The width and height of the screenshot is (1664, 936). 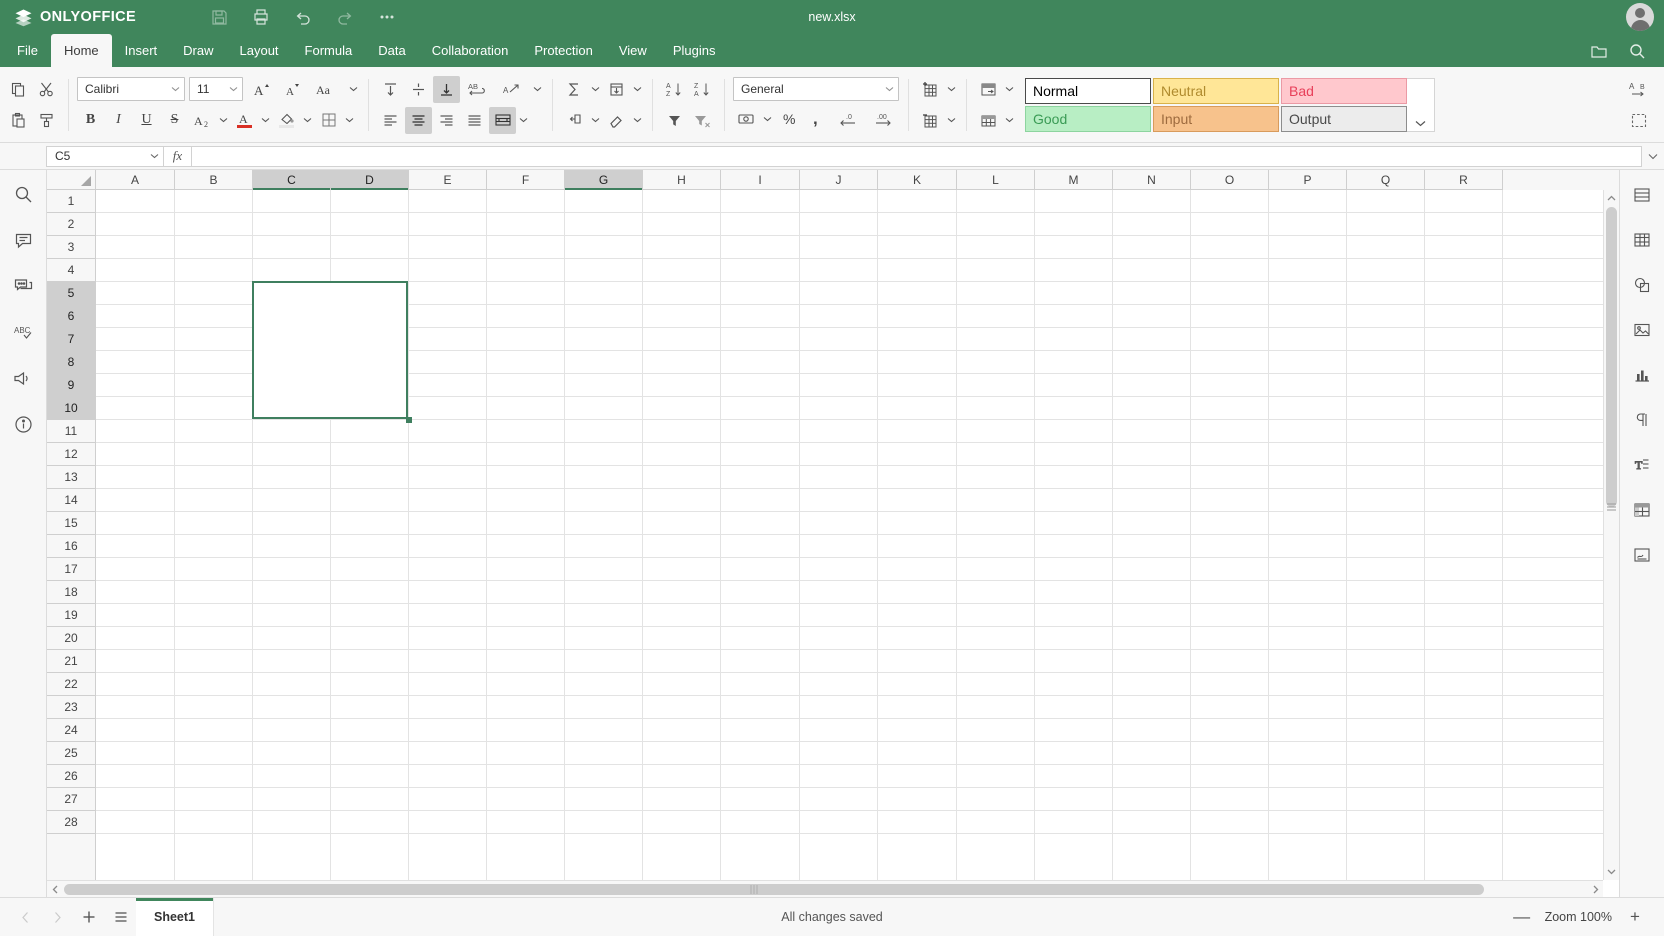 I want to click on column-header-G: G, so click(x=604, y=180).